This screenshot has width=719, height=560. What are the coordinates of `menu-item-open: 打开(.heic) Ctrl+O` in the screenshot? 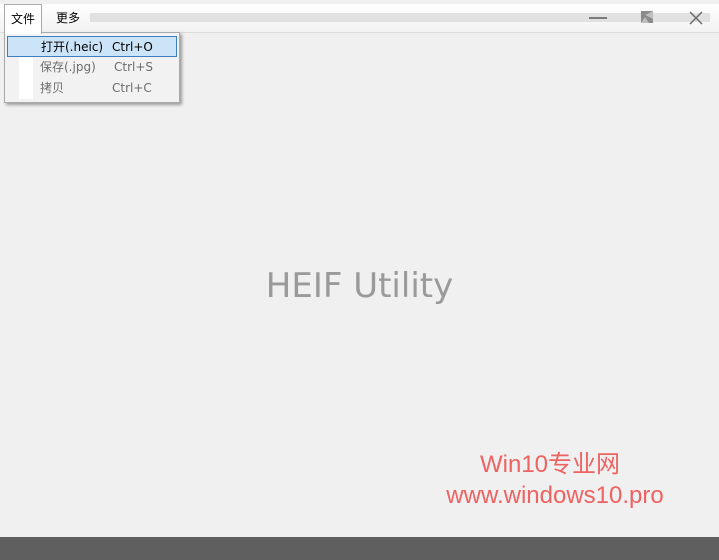 It's located at (92, 46).